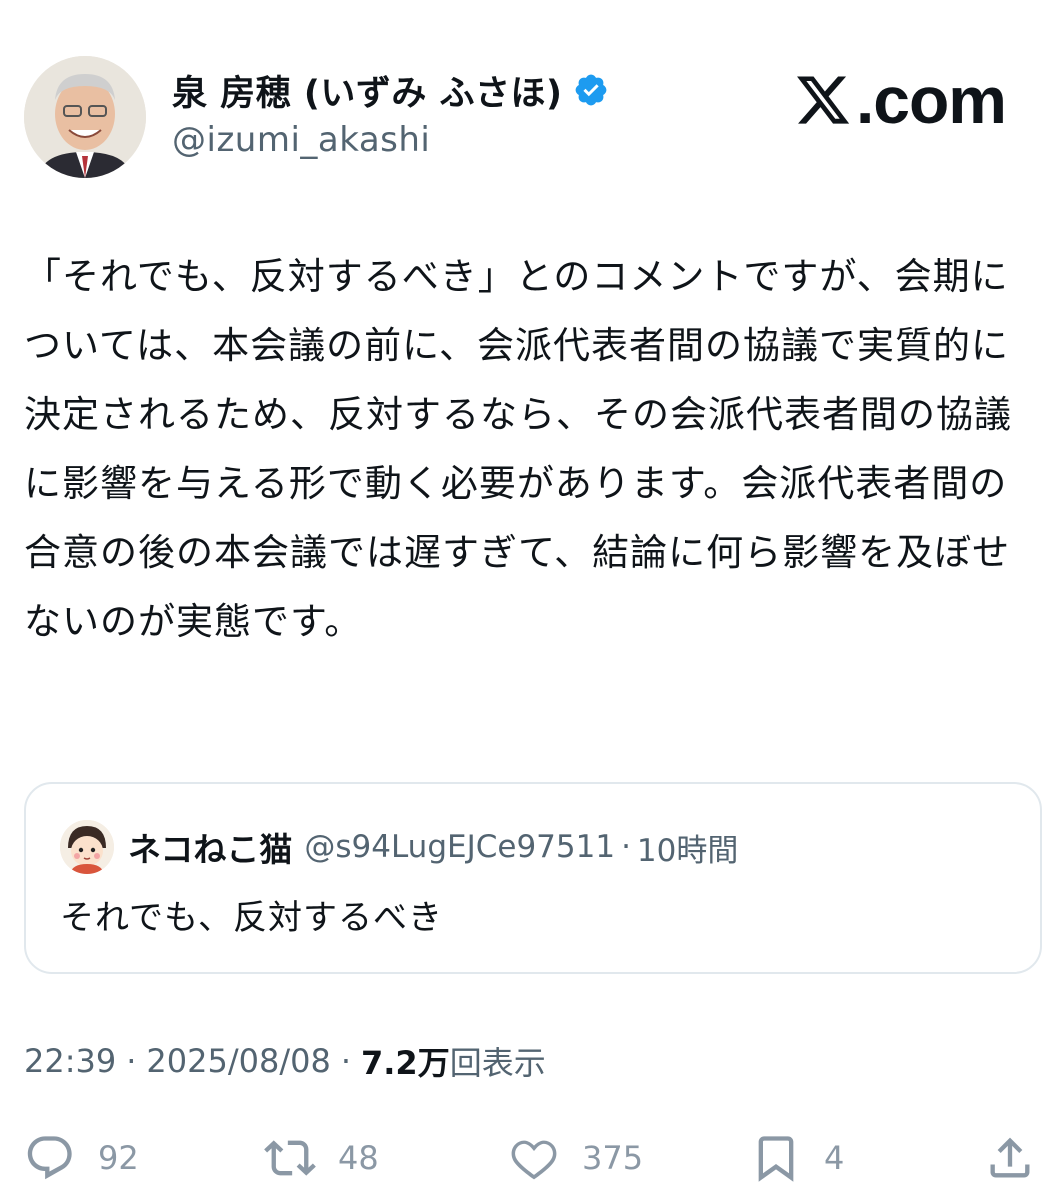 Image resolution: width=1060 pixels, height=1200 pixels. I want to click on like-count: 375, so click(613, 1158).